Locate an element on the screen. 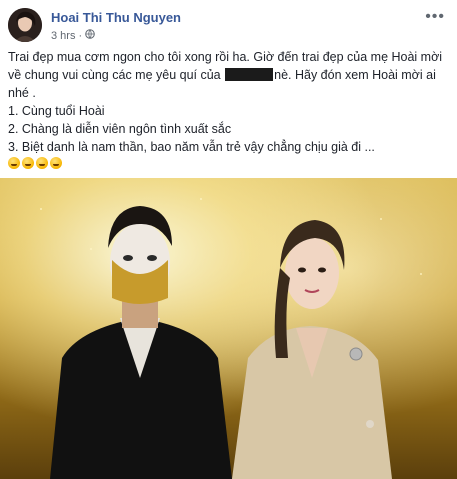 The width and height of the screenshot is (457, 479). laughing-emoji-icon is located at coordinates (56, 163).